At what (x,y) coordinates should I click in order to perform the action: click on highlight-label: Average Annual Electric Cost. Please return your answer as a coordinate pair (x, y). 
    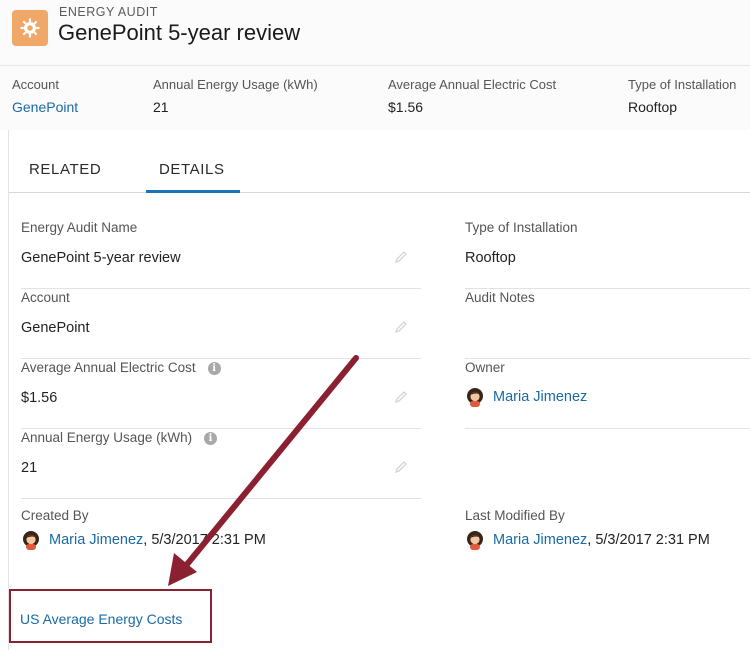
    Looking at the image, I should click on (472, 84).